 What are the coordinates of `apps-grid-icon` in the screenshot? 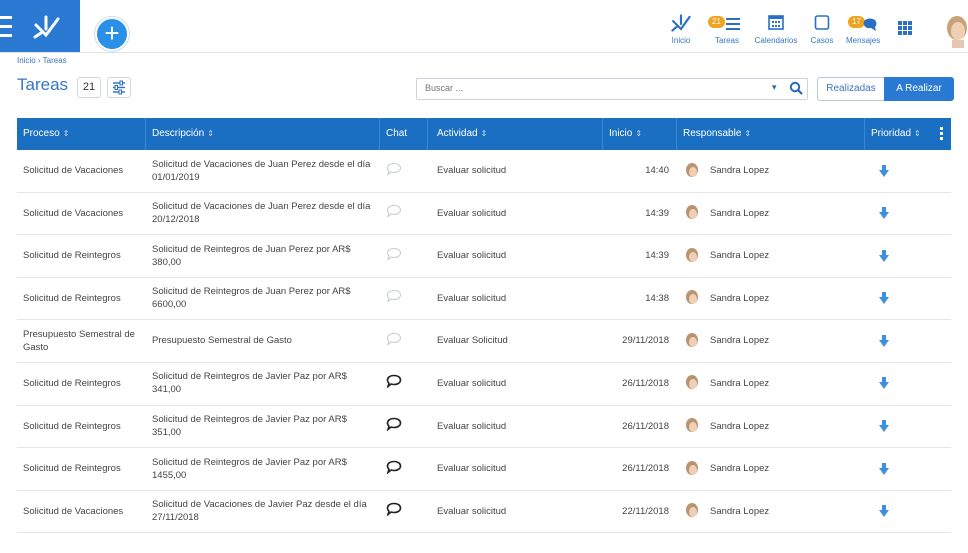 It's located at (905, 28).